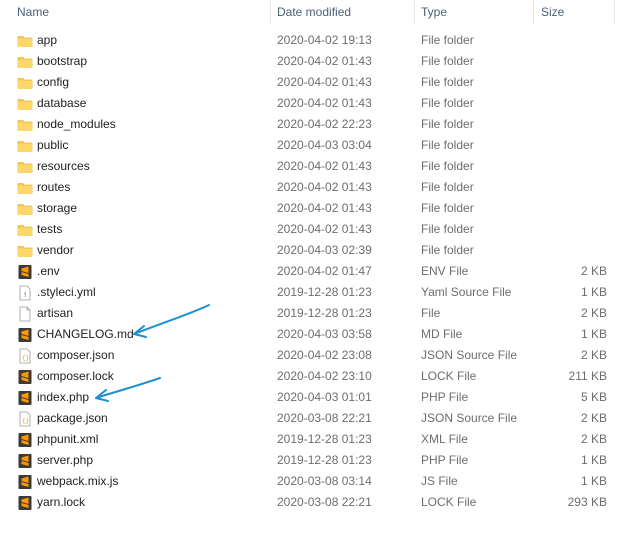 Image resolution: width=625 pixels, height=536 pixels. I want to click on file-date-modified: 2020-04-02 23:10, so click(324, 376).